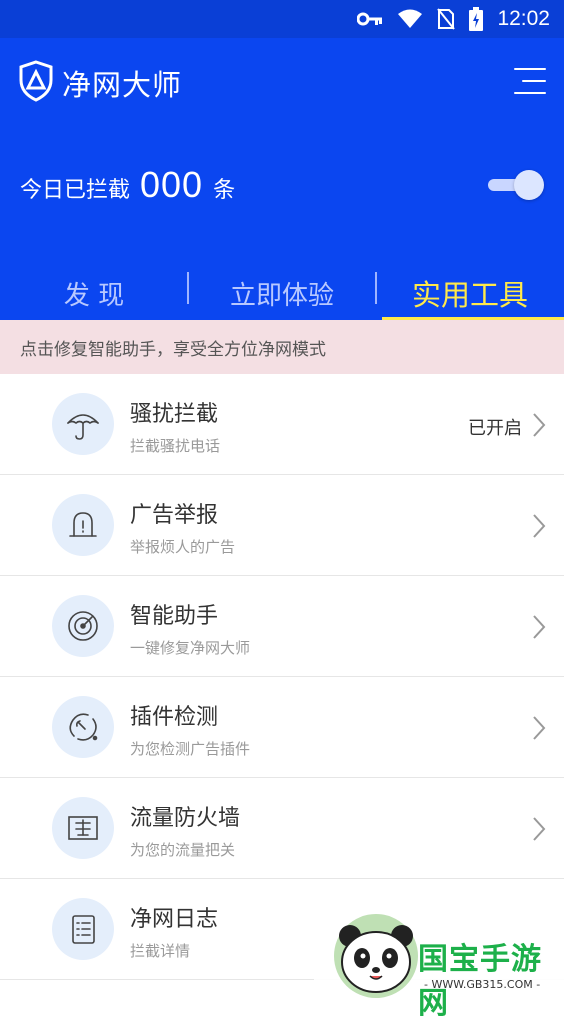 The image size is (564, 1022). I want to click on protection-toggle, so click(514, 185).